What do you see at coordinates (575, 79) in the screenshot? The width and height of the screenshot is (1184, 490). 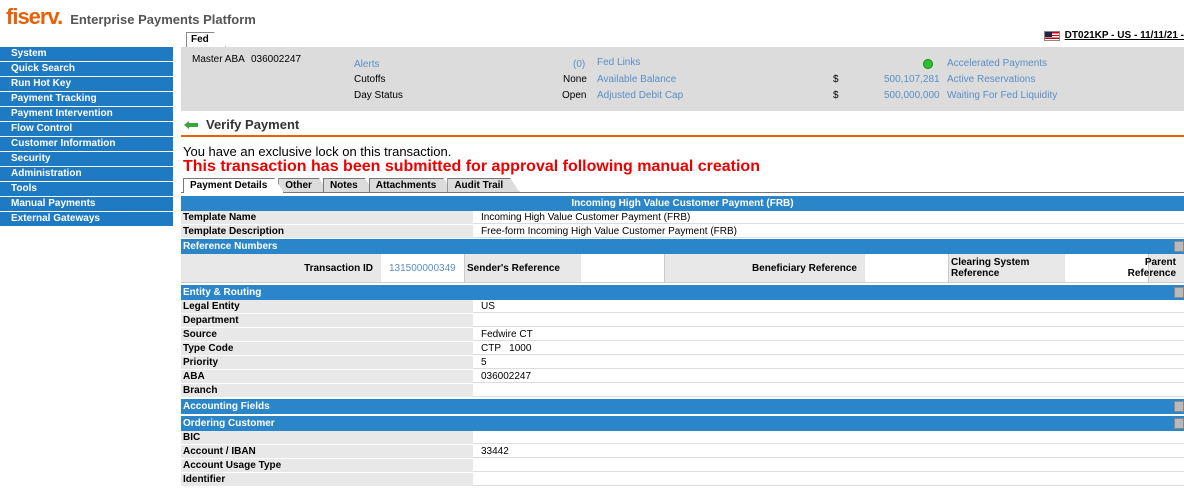 I see `cutoffs-value: None` at bounding box center [575, 79].